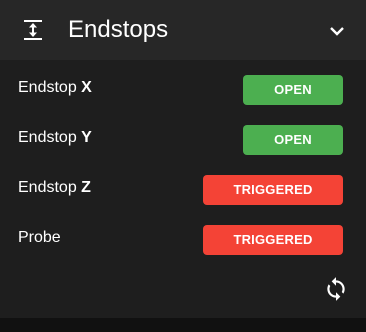  I want to click on vertical-align-icon, so click(33, 30).